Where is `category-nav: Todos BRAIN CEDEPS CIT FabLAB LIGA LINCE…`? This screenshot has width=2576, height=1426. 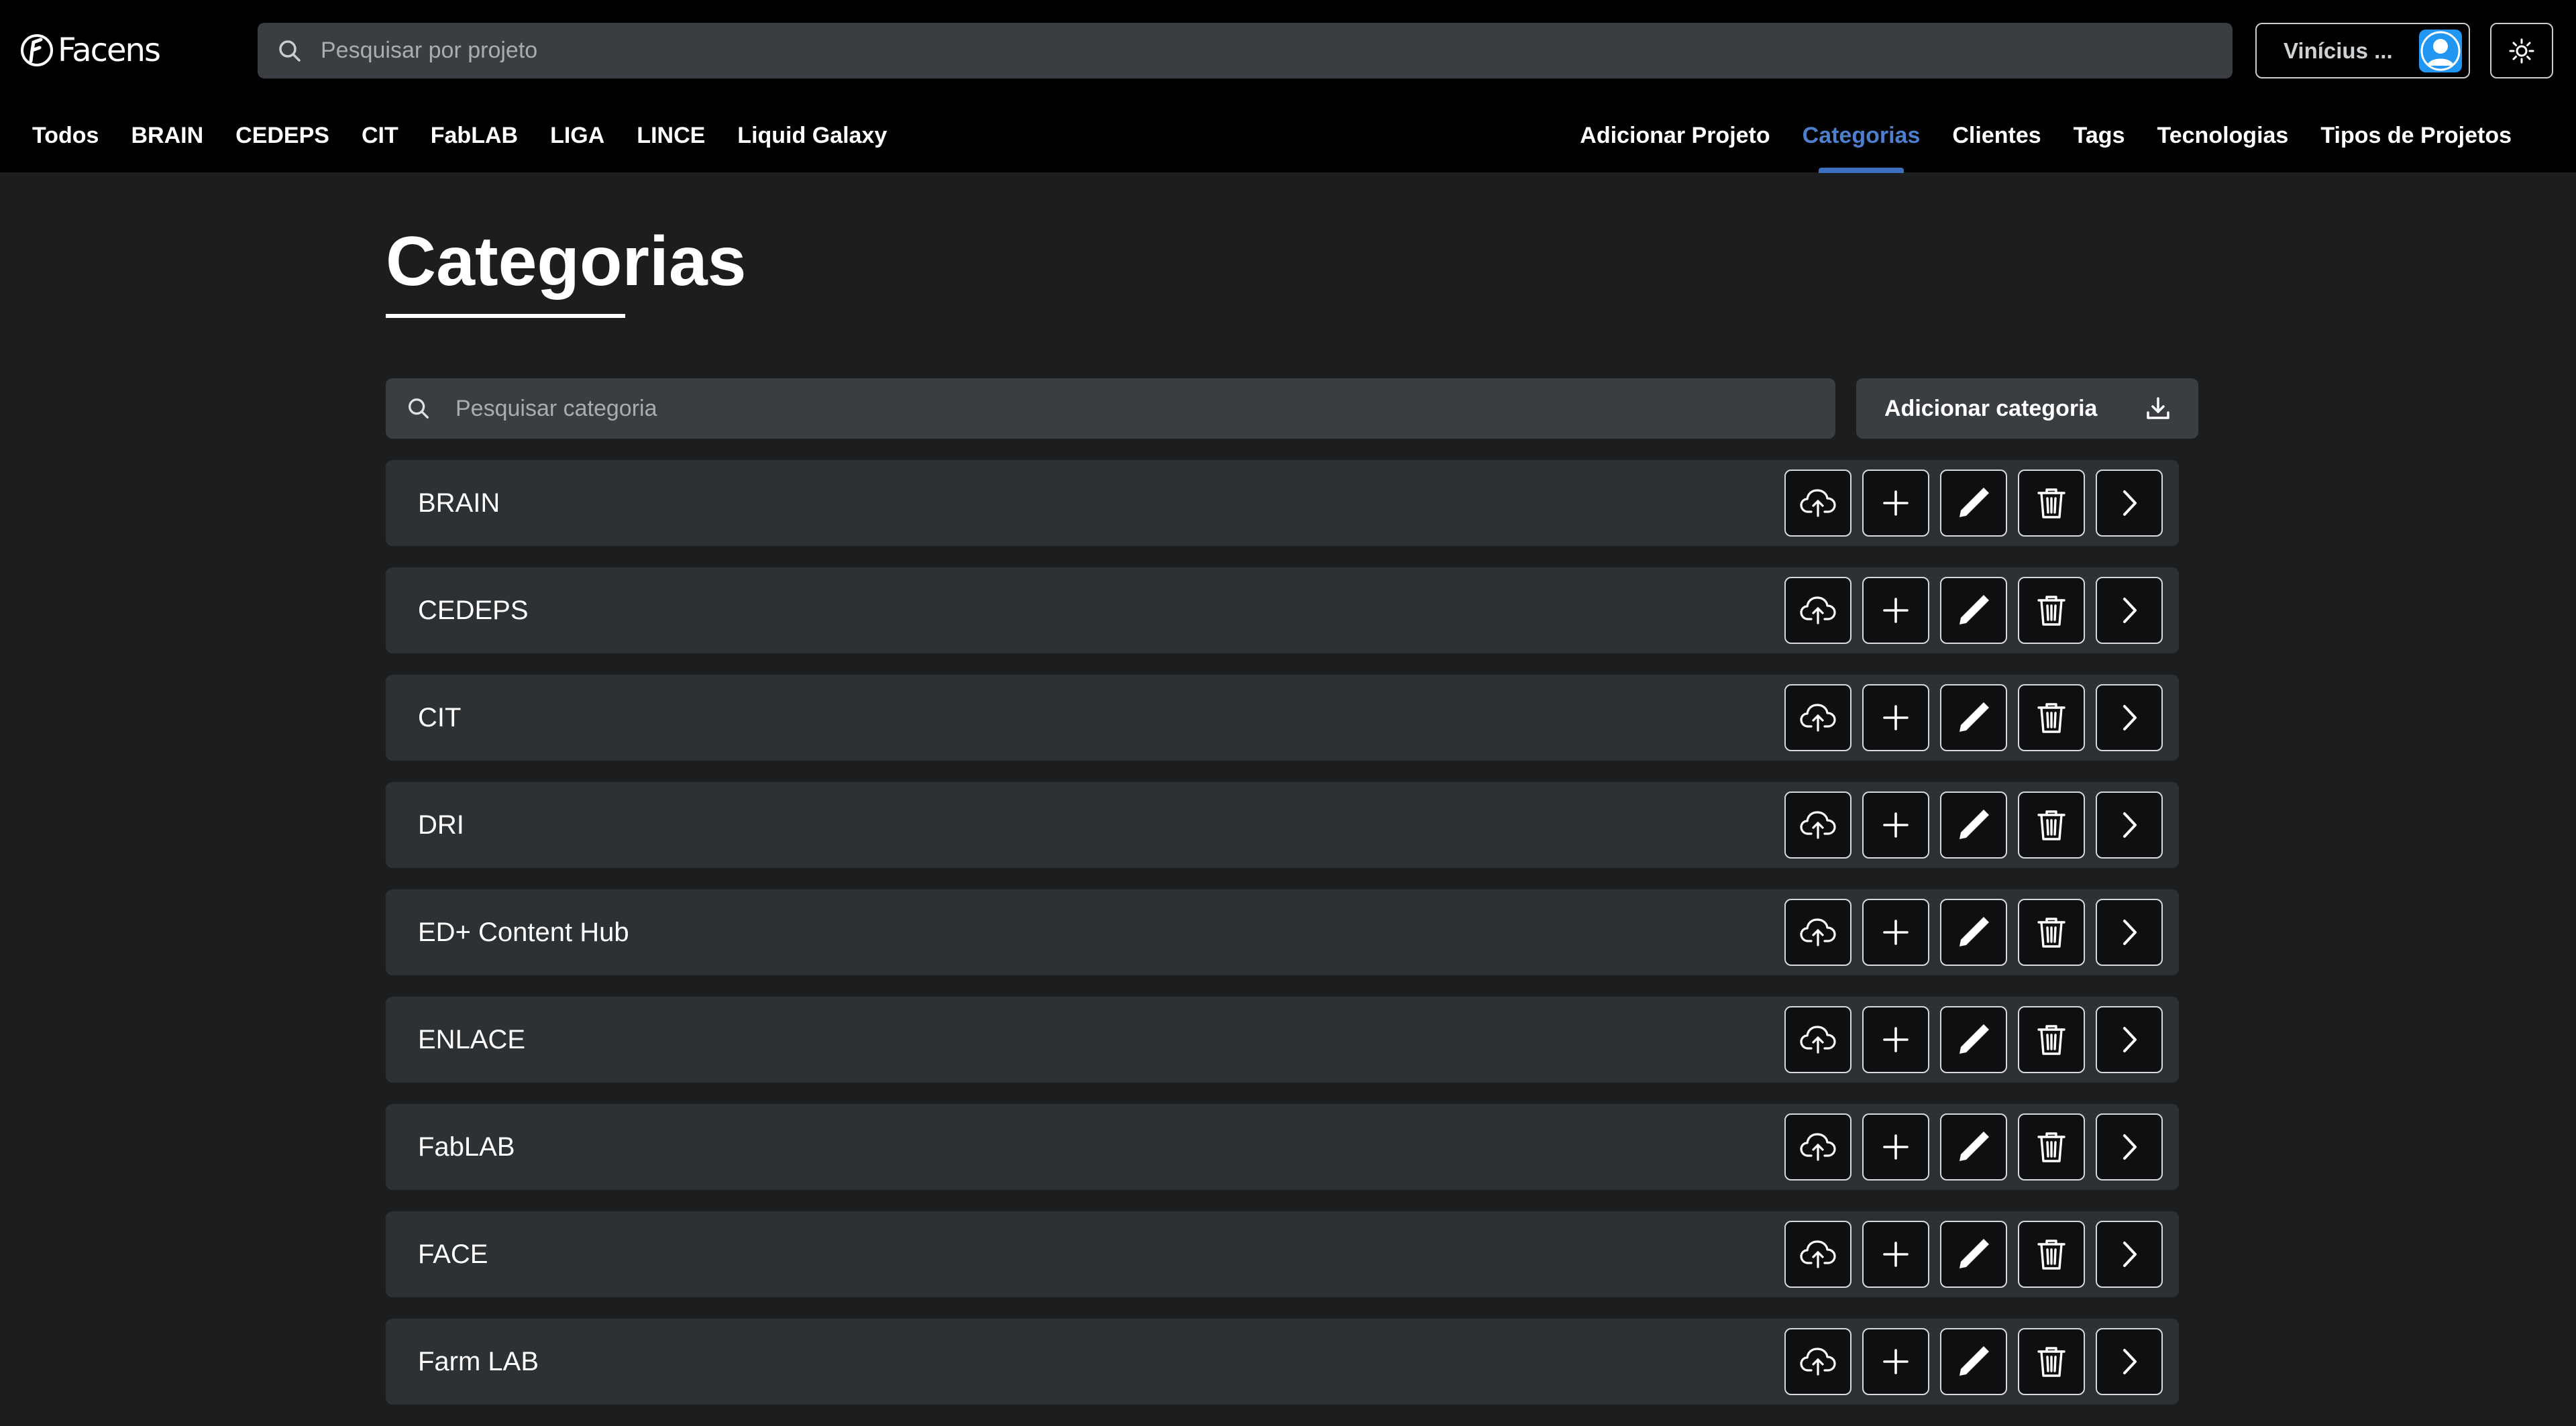
category-nav: Todos BRAIN CEDEPS CIT FabLAB LIGA LINCE… is located at coordinates (475, 135).